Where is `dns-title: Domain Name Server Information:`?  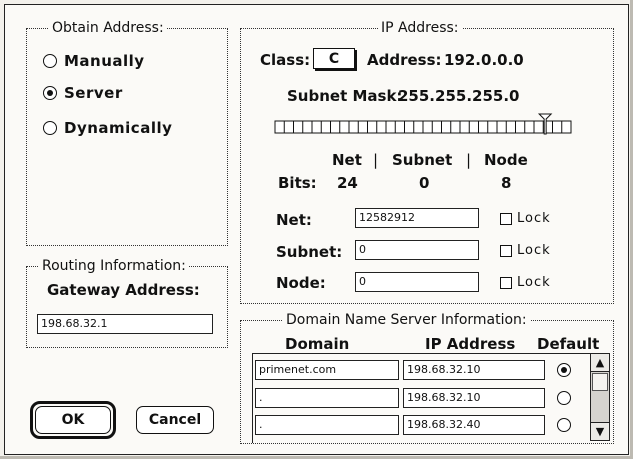 dns-title: Domain Name Server Information: is located at coordinates (406, 320).